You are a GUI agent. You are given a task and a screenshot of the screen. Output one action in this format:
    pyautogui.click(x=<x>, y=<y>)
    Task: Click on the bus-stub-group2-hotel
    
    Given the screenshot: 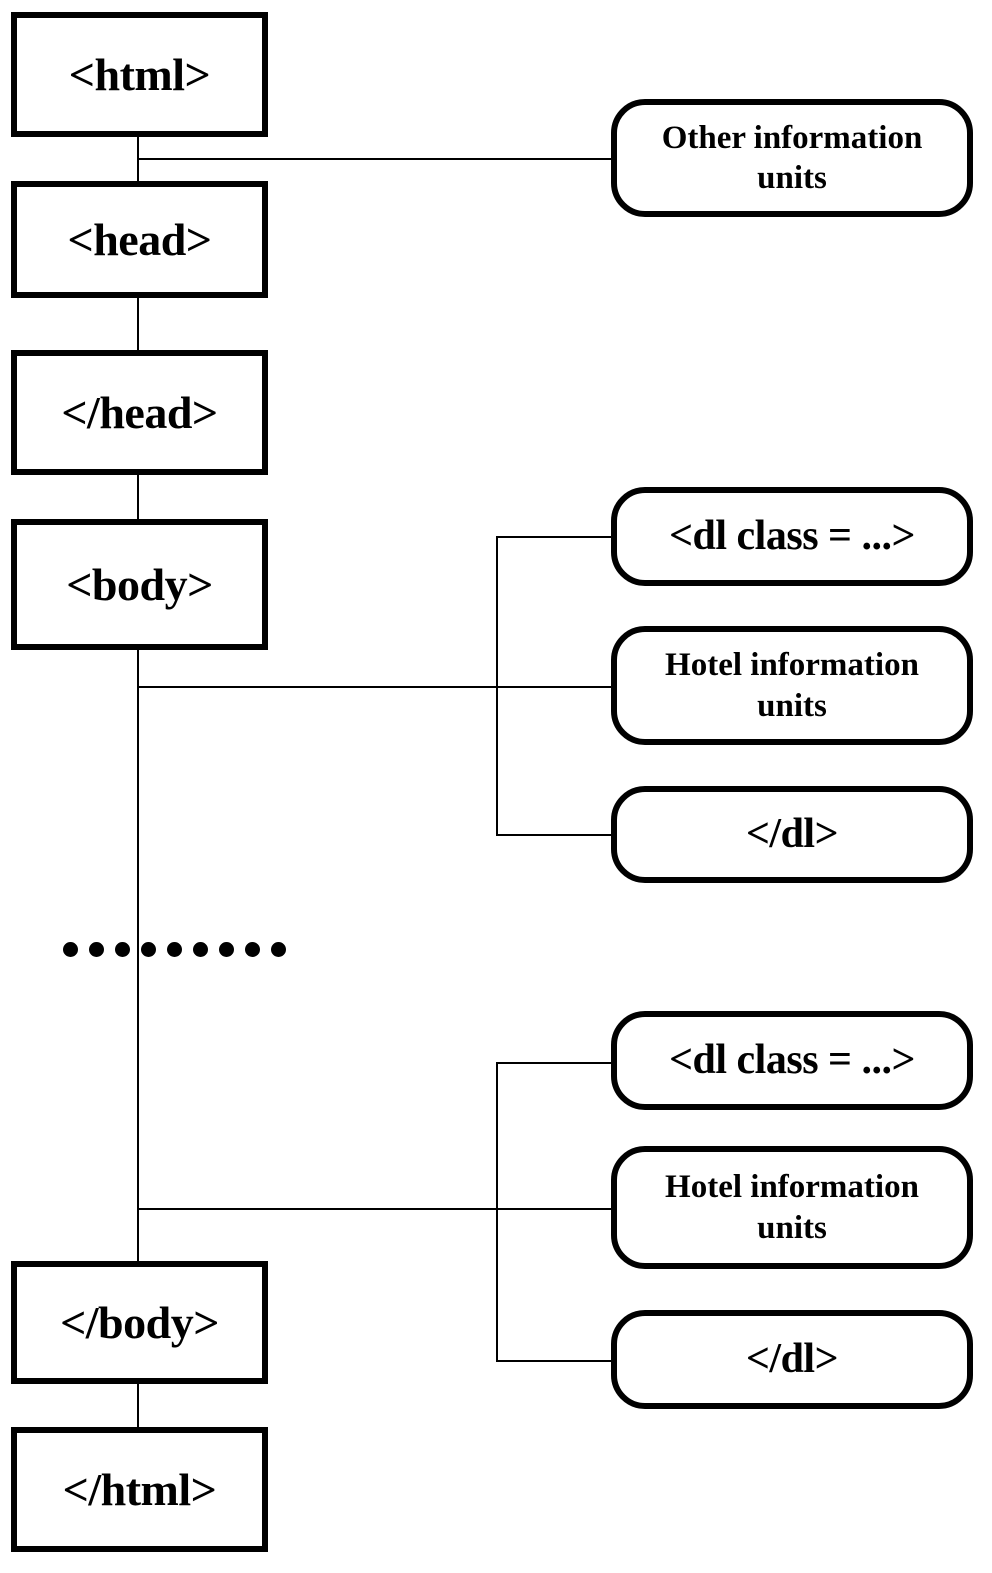 What is the action you would take?
    pyautogui.click(x=555, y=1209)
    